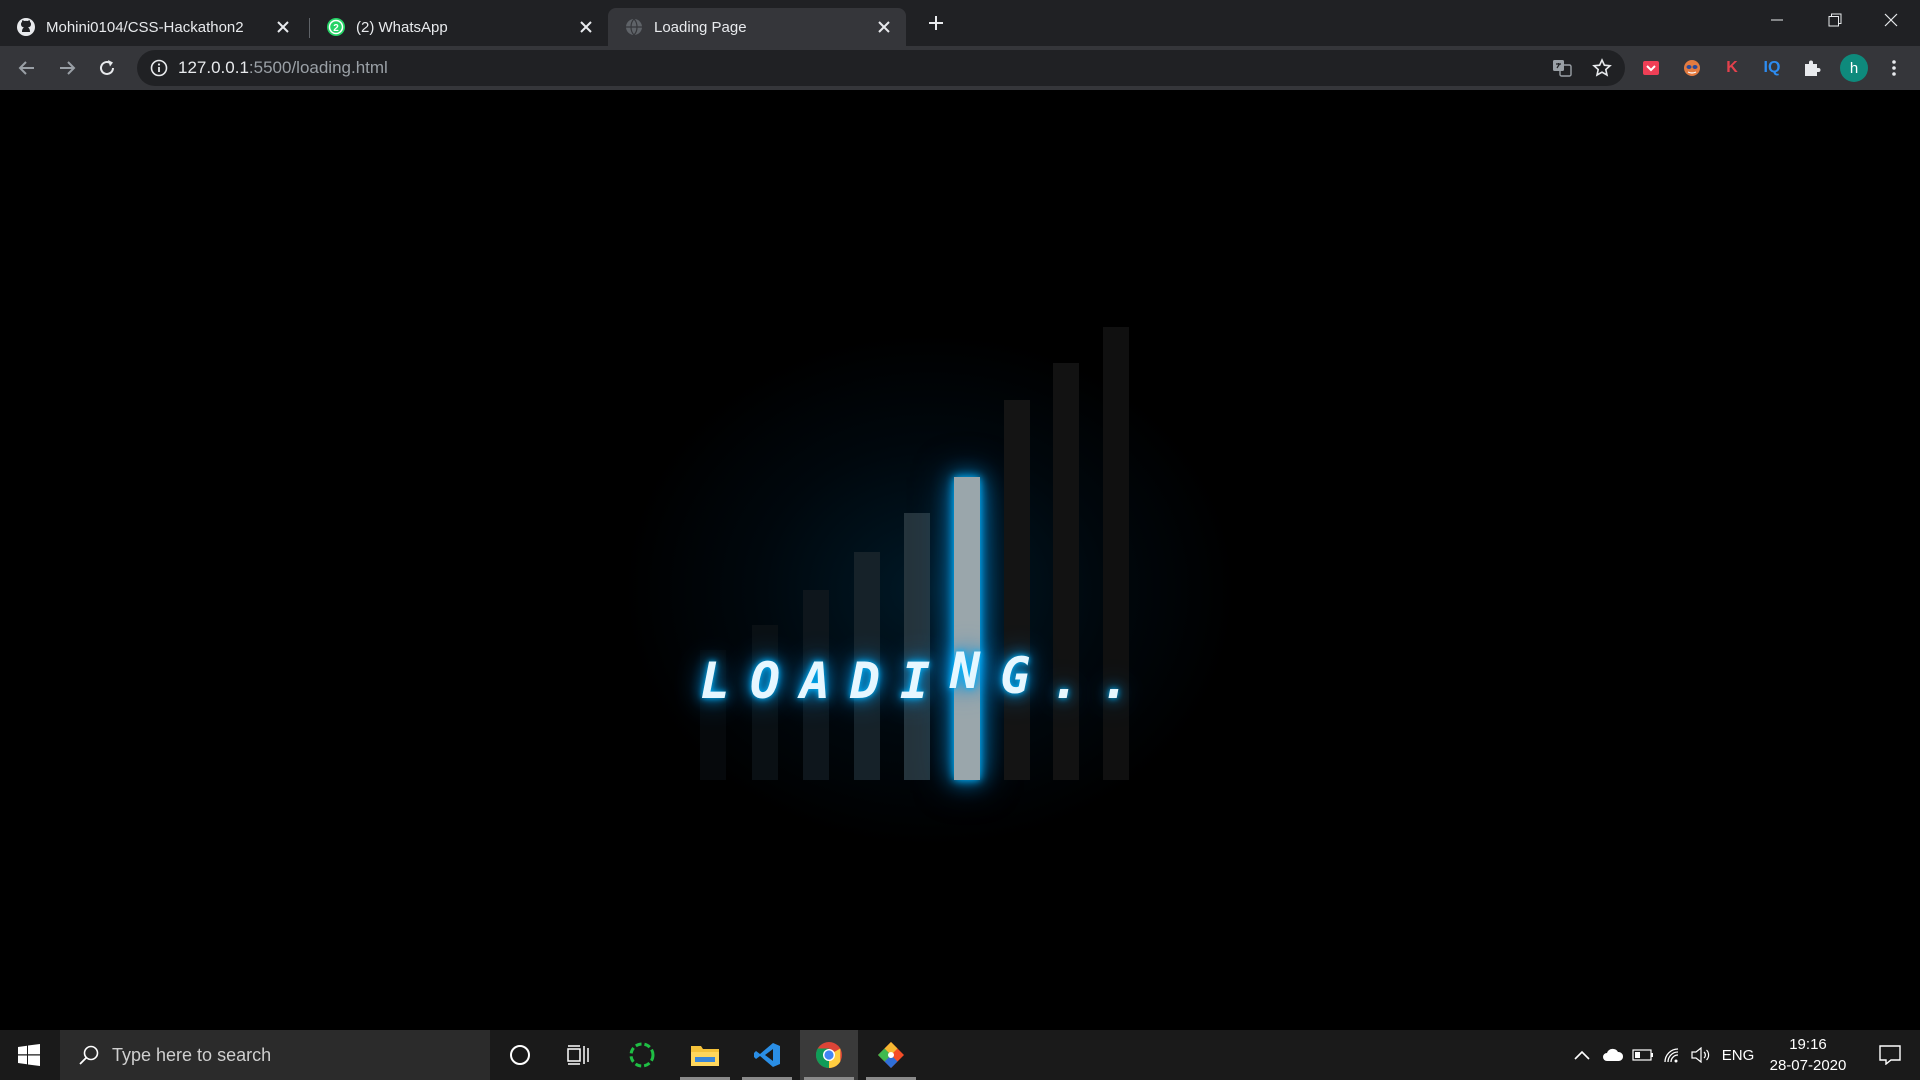 The image size is (1920, 1080). I want to click on reload-button, so click(107, 68).